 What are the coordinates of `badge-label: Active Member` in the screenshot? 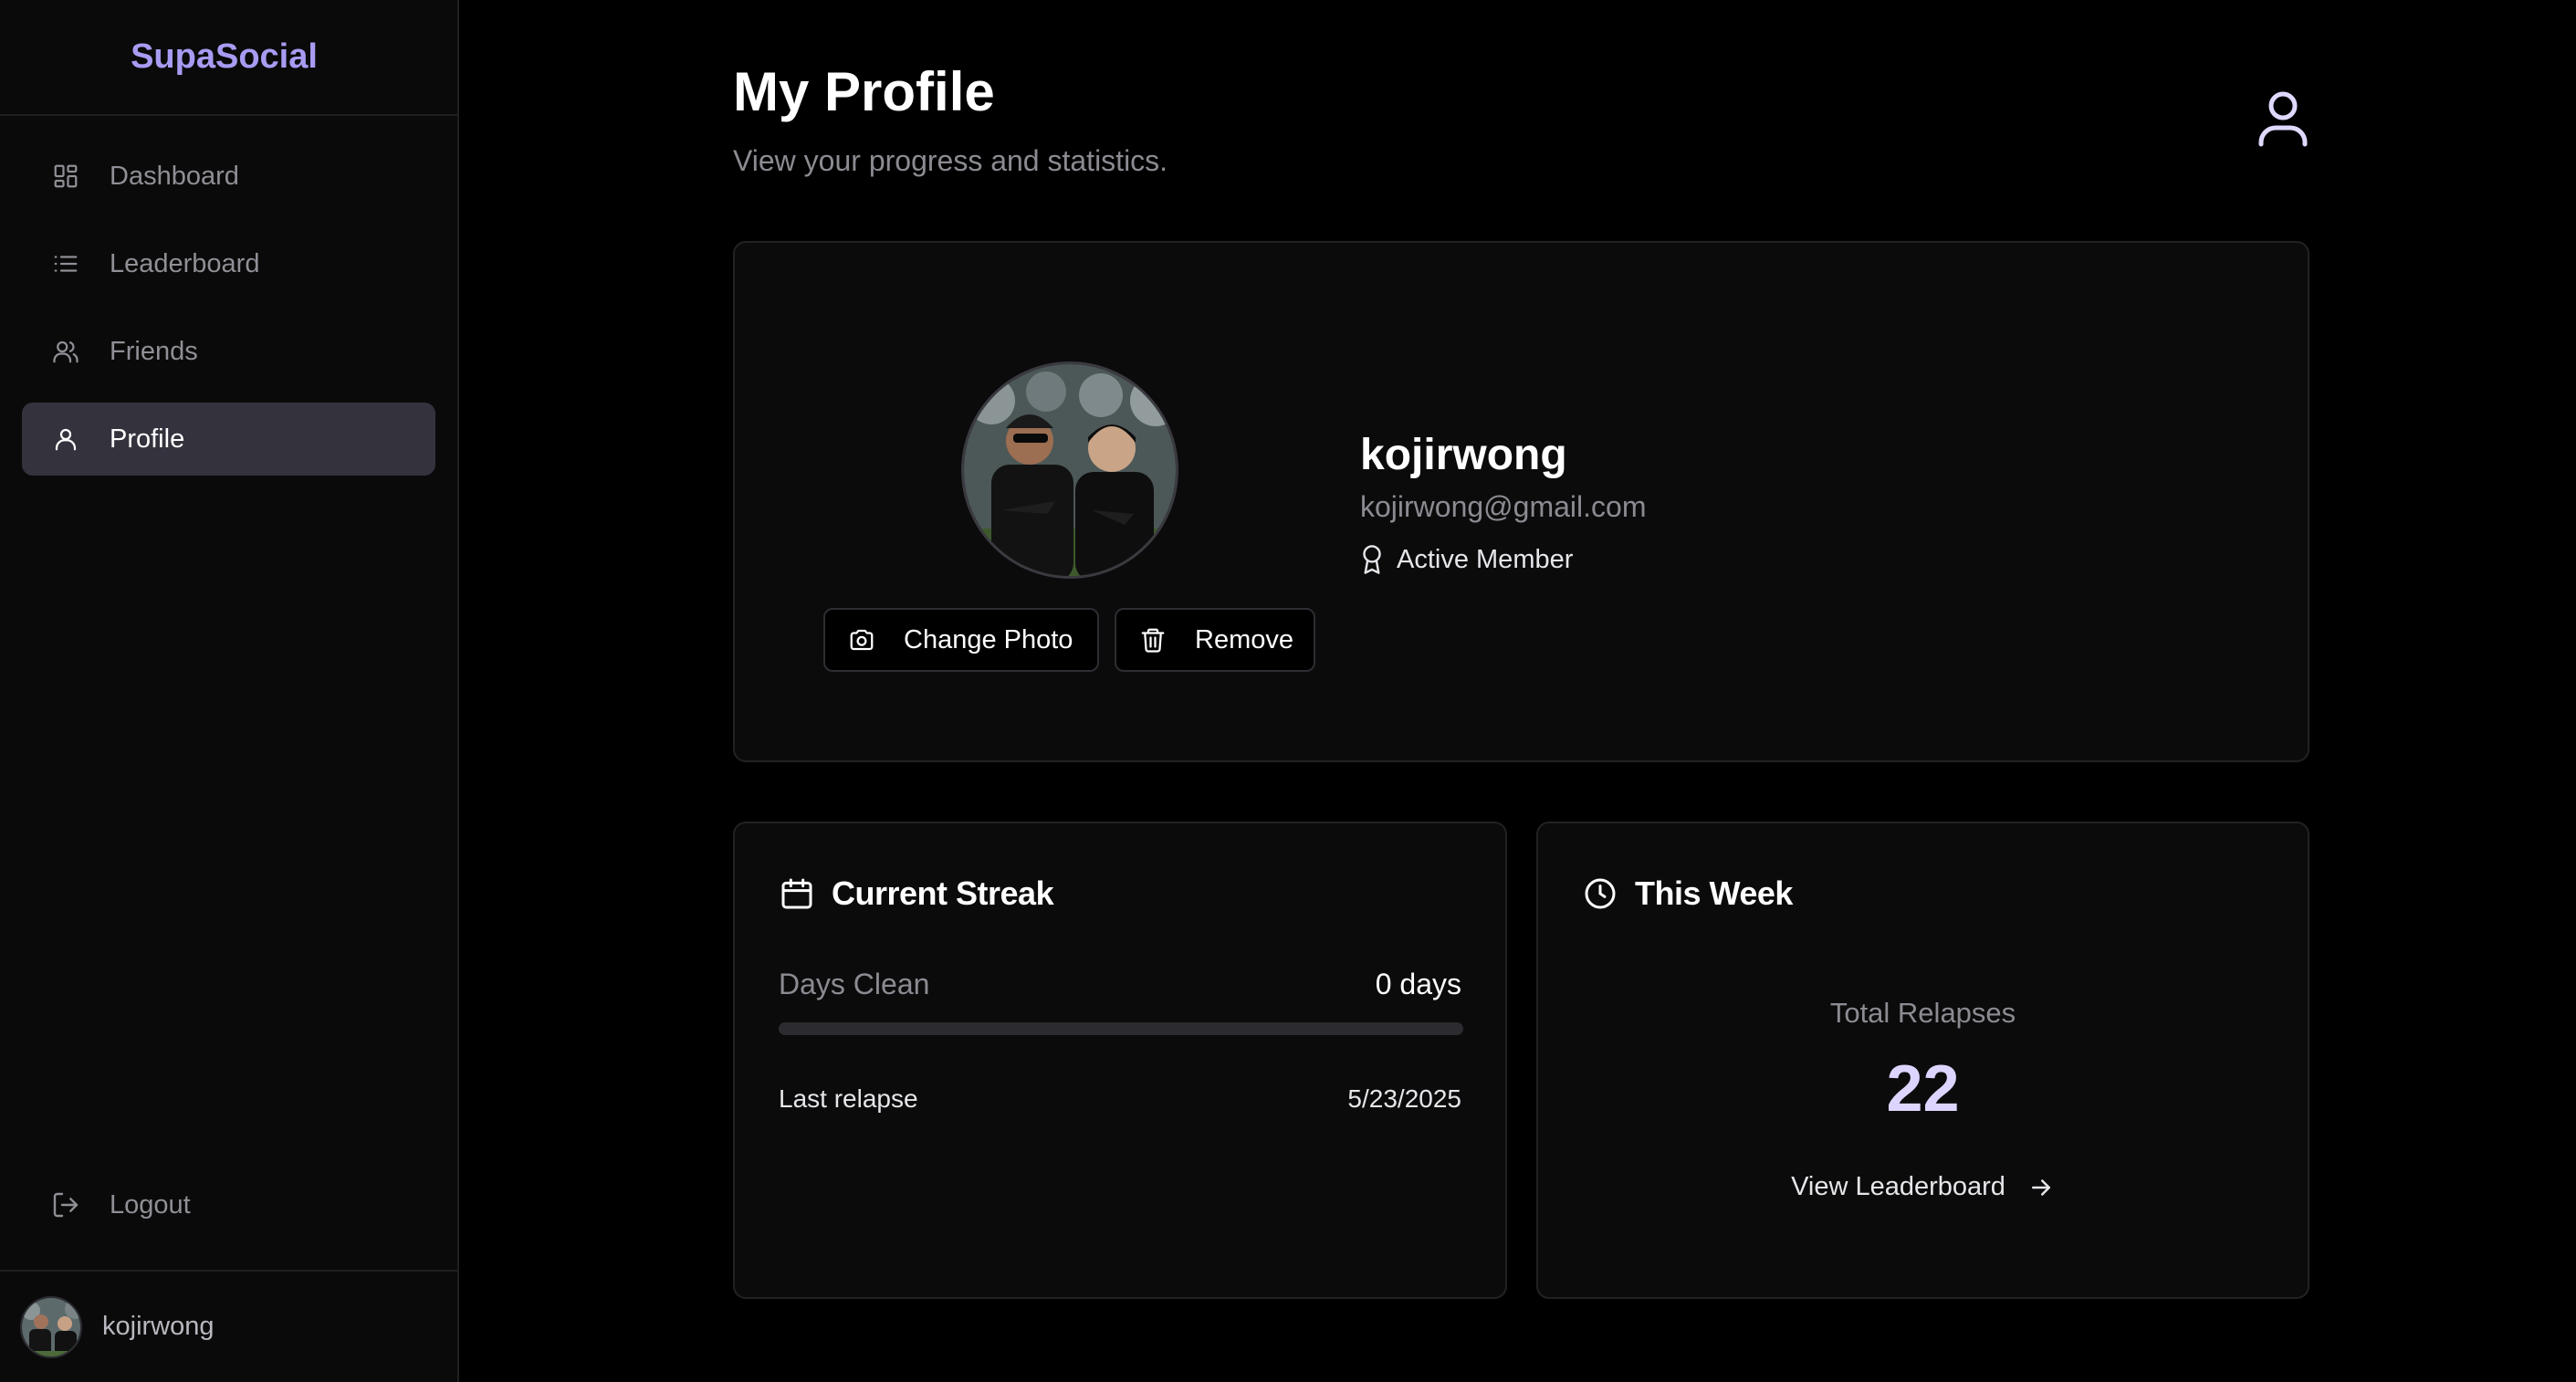 It's located at (1486, 559).